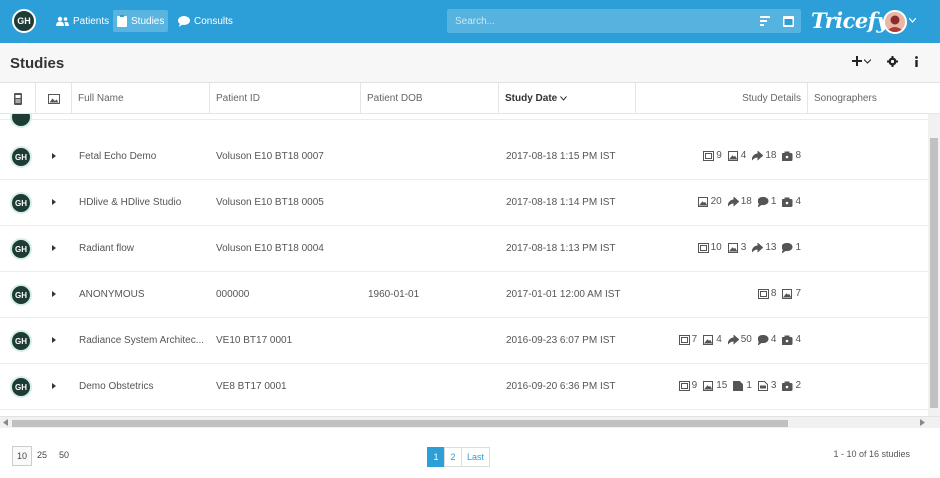 This screenshot has width=940, height=478. Describe the element at coordinates (464, 121) in the screenshot. I see `table-row-partial` at that location.